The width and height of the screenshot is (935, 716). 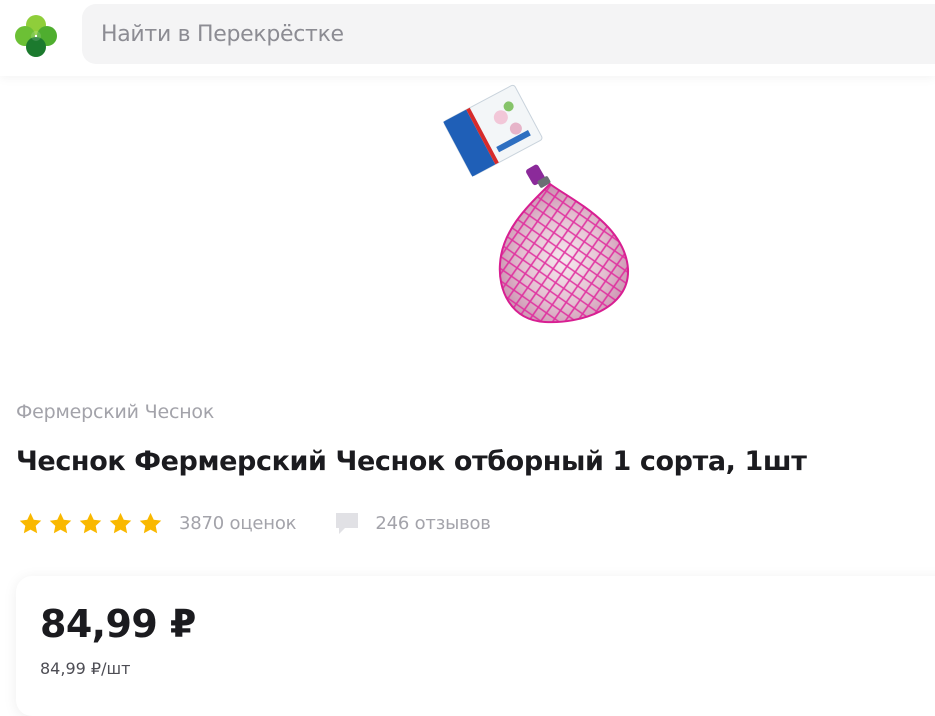 I want to click on product-price: 84,99 ₽, so click(x=118, y=624).